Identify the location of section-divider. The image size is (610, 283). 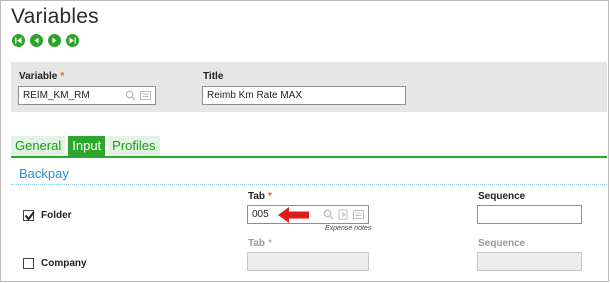
(309, 184).